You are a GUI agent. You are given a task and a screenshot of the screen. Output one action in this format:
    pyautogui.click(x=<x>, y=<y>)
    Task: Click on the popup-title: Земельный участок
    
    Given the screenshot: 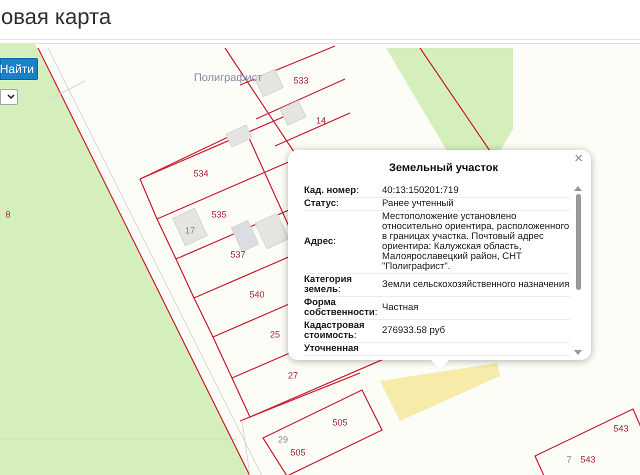 What is the action you would take?
    pyautogui.click(x=443, y=168)
    